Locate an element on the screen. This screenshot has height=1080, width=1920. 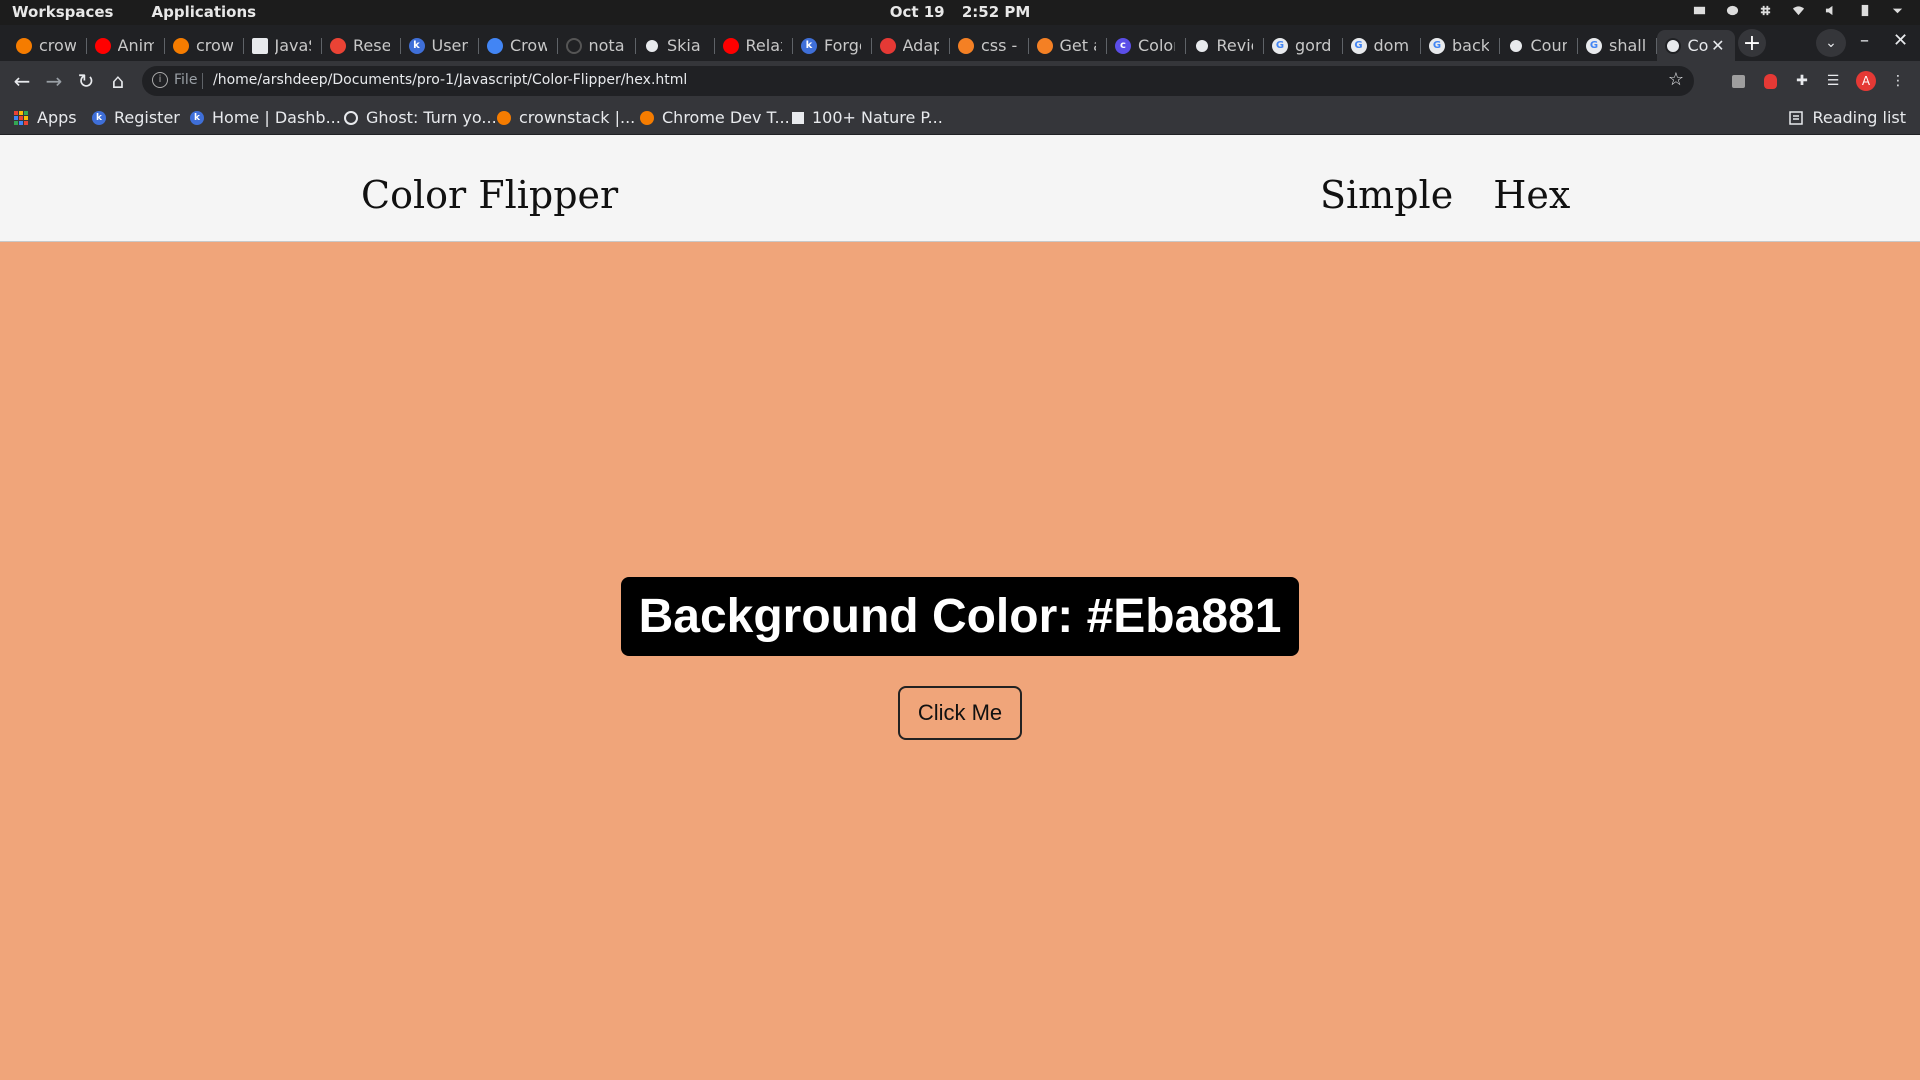
browser-tab: k Forgo is located at coordinates (832, 45).